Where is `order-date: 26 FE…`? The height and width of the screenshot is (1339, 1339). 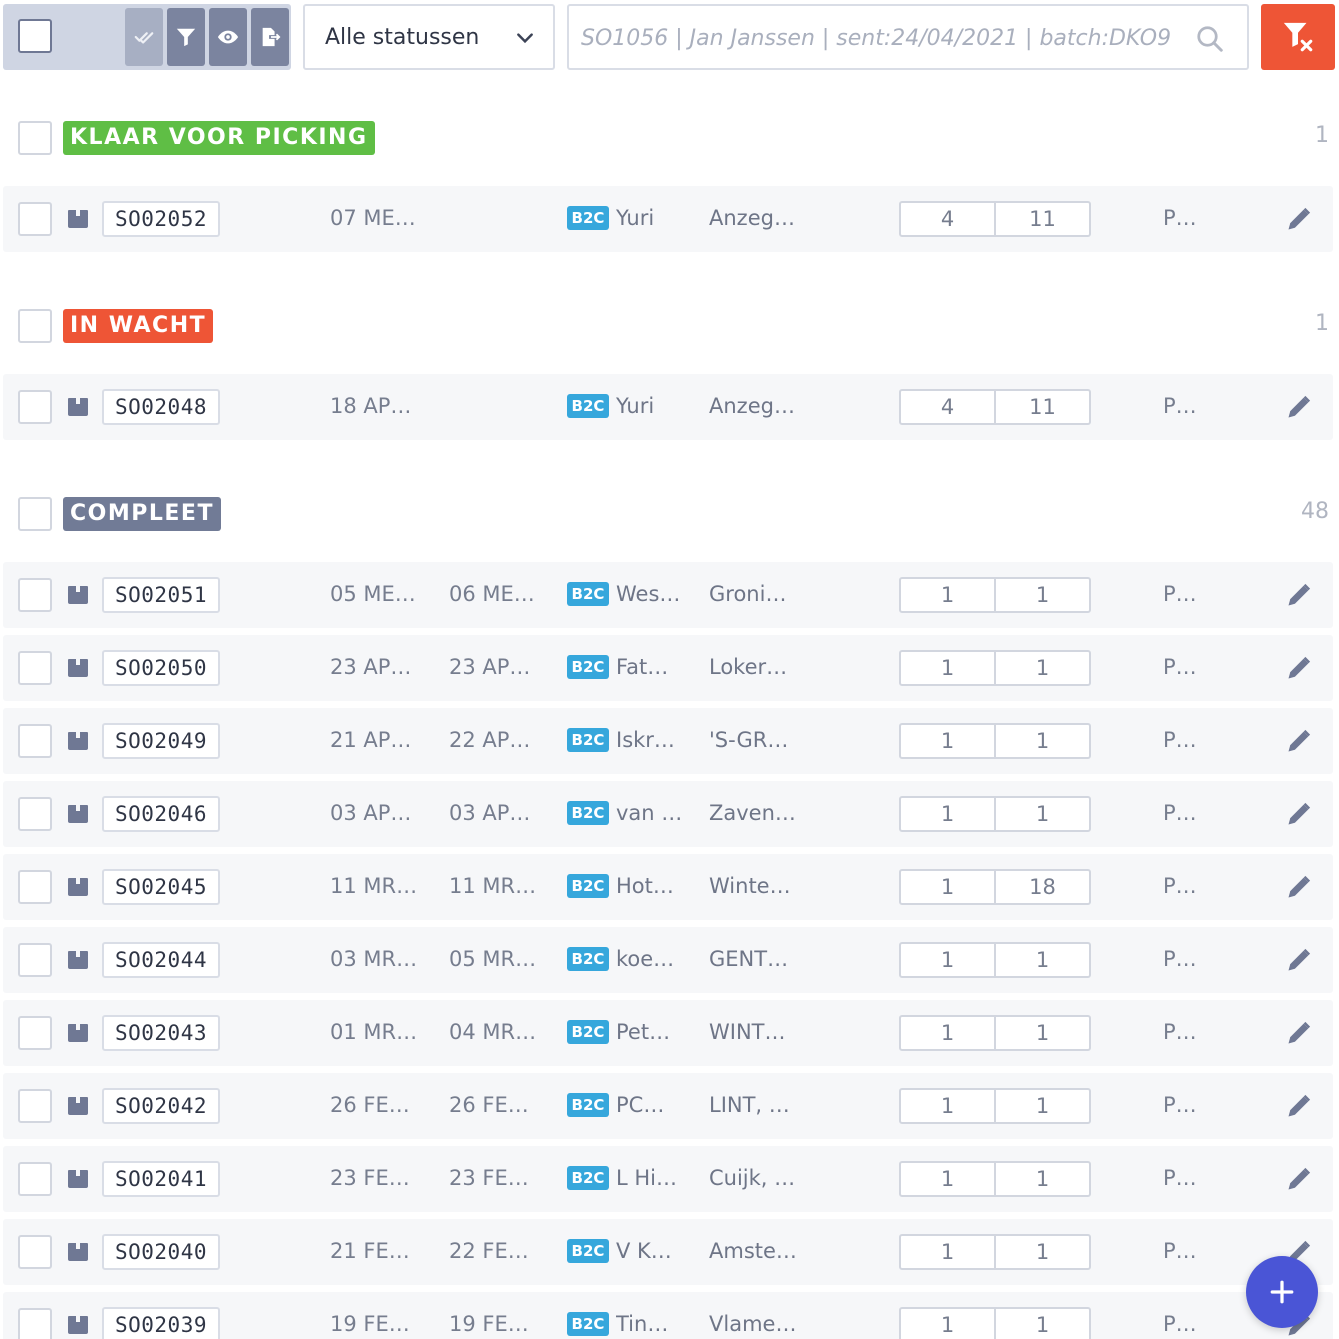 order-date: 26 FE… is located at coordinates (370, 1105).